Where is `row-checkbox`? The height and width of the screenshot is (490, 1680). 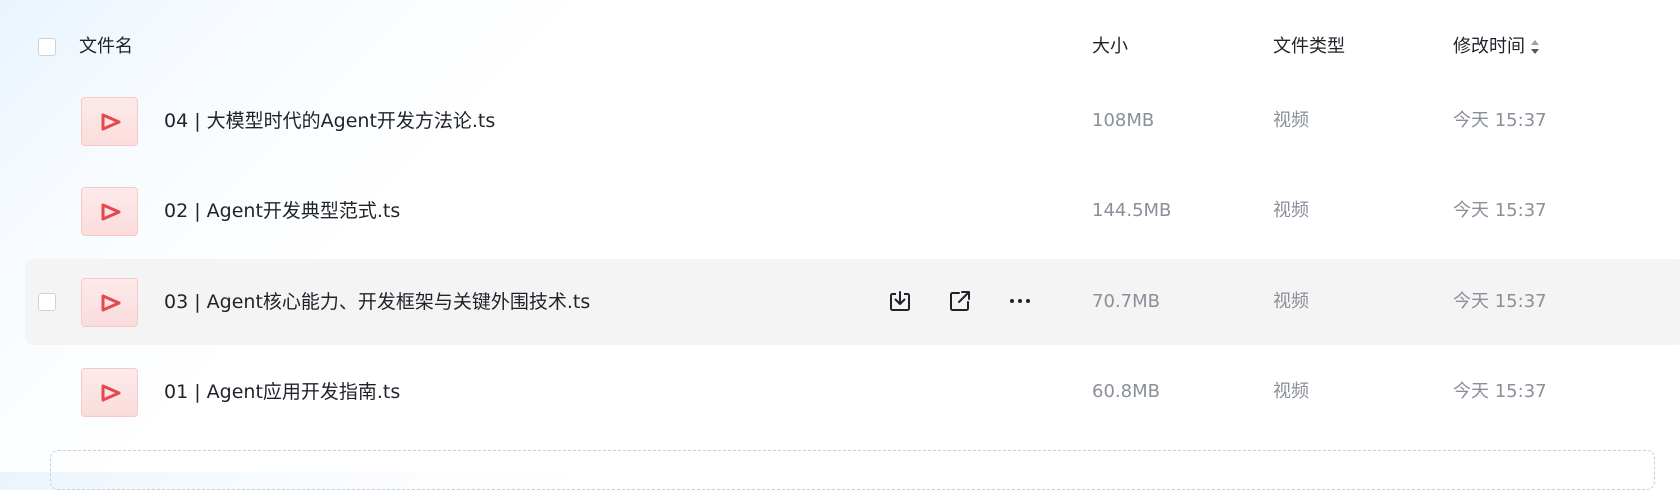
row-checkbox is located at coordinates (47, 302).